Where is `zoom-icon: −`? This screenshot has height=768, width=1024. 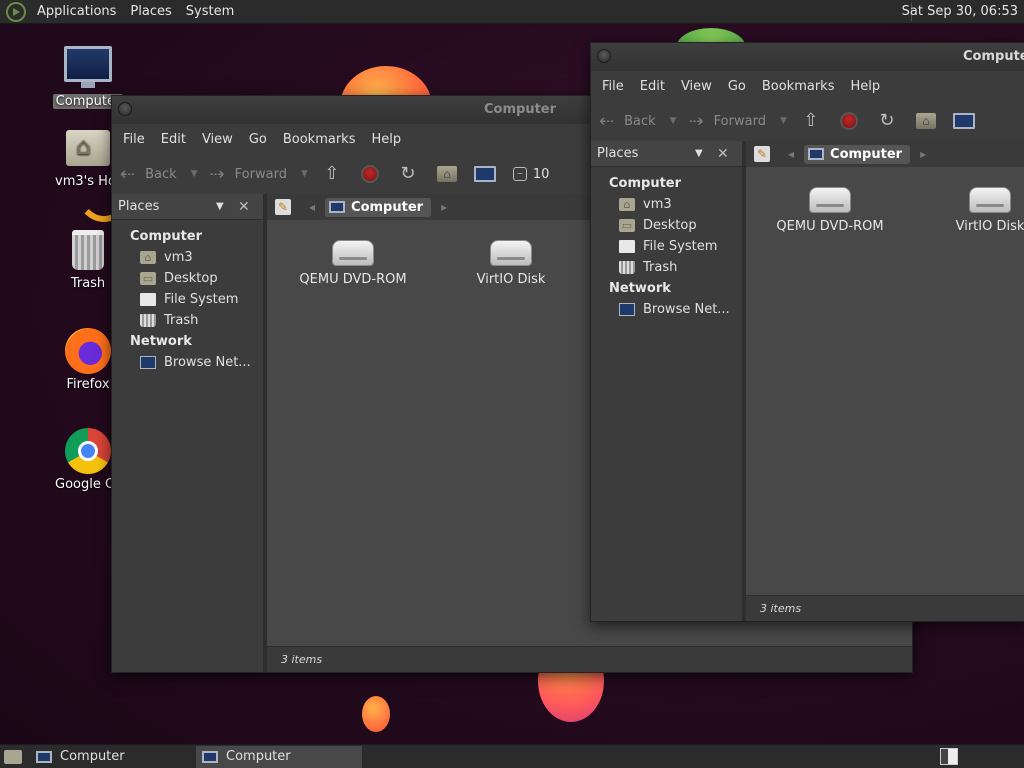
zoom-icon: − is located at coordinates (519, 174).